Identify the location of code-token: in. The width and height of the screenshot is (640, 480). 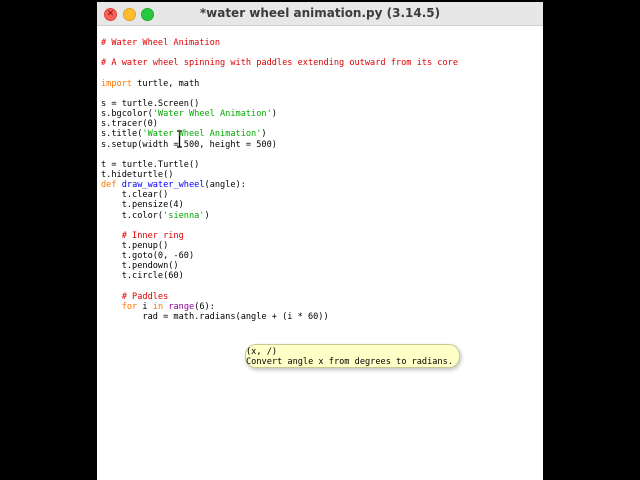
(158, 306).